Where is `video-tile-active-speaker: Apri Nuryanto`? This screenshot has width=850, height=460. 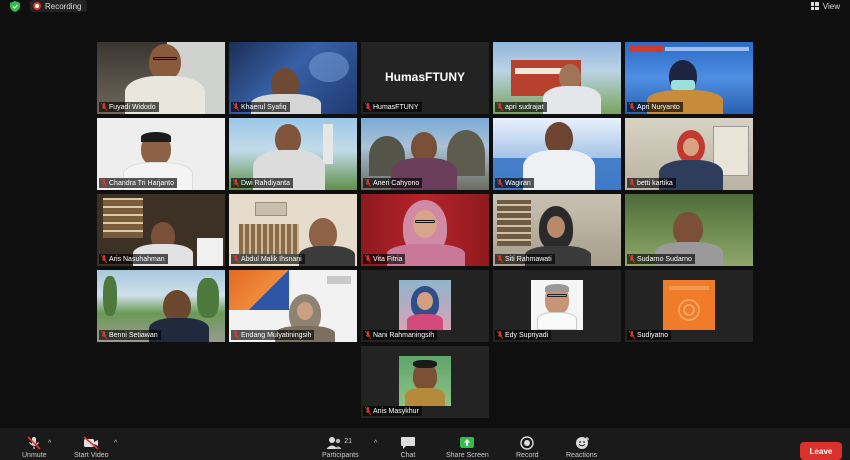
video-tile-active-speaker: Apri Nuryanto is located at coordinates (689, 78).